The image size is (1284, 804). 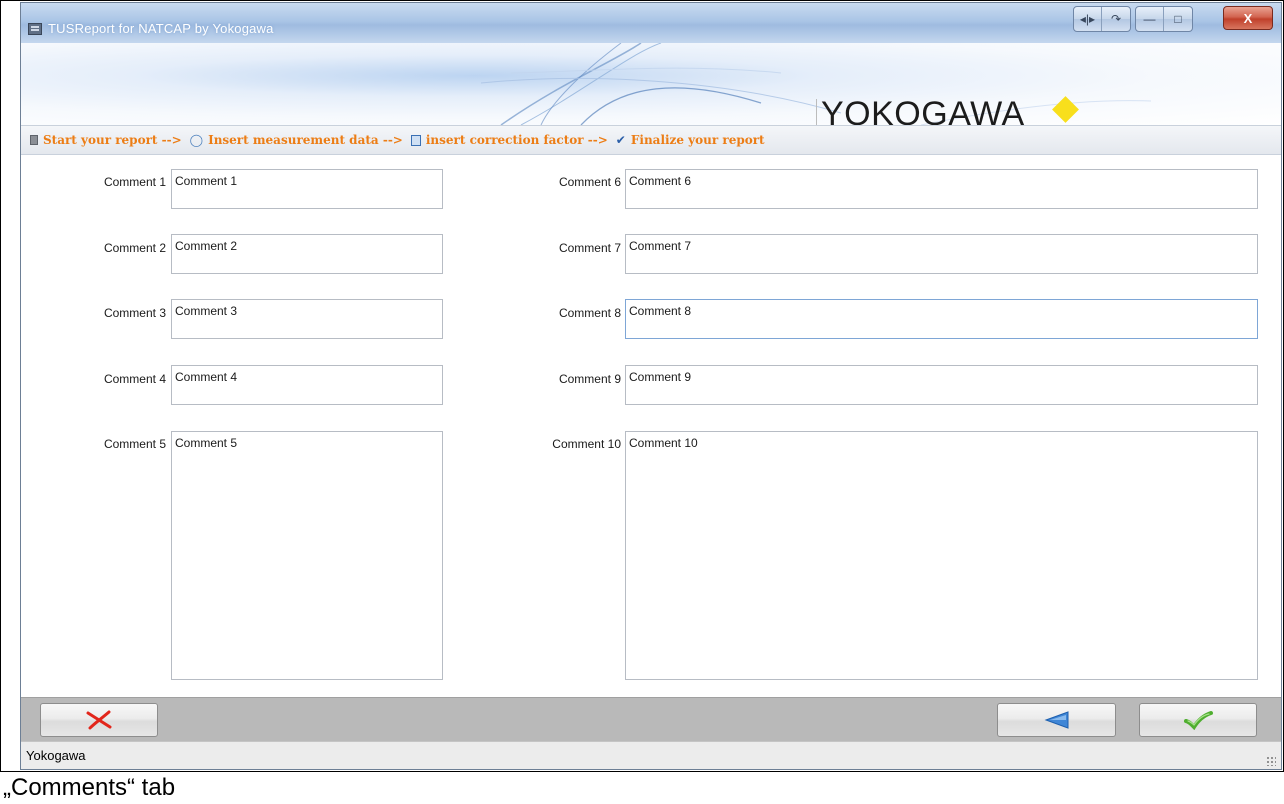 I want to click on window-title: TUSReport for NATCAP by Yokogawa, so click(x=161, y=28).